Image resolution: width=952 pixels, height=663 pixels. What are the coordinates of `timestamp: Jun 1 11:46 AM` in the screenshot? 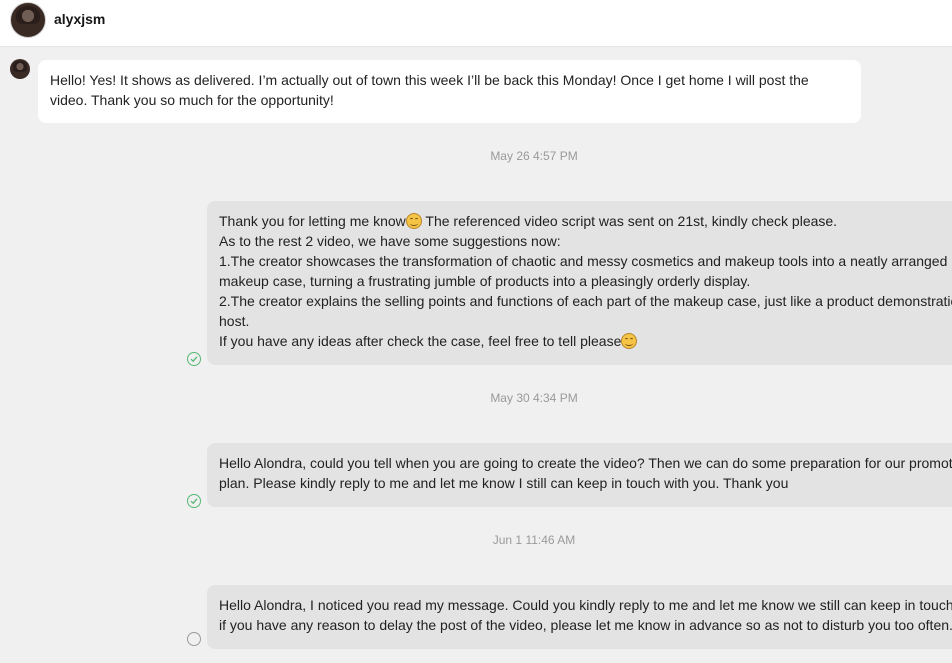 It's located at (534, 540).